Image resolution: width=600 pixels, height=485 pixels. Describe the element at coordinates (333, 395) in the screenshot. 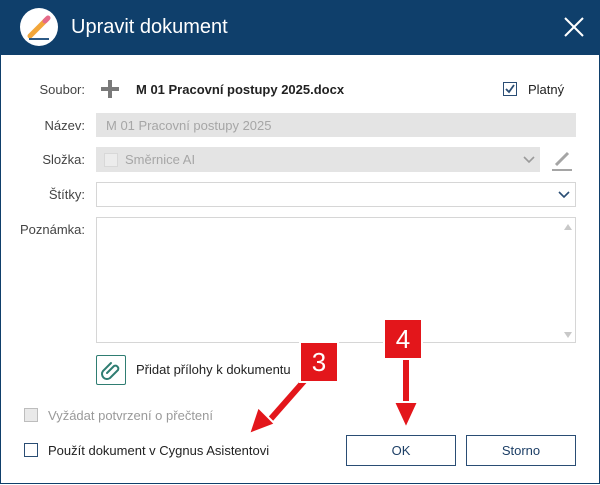

I see `annotation-arrows` at that location.